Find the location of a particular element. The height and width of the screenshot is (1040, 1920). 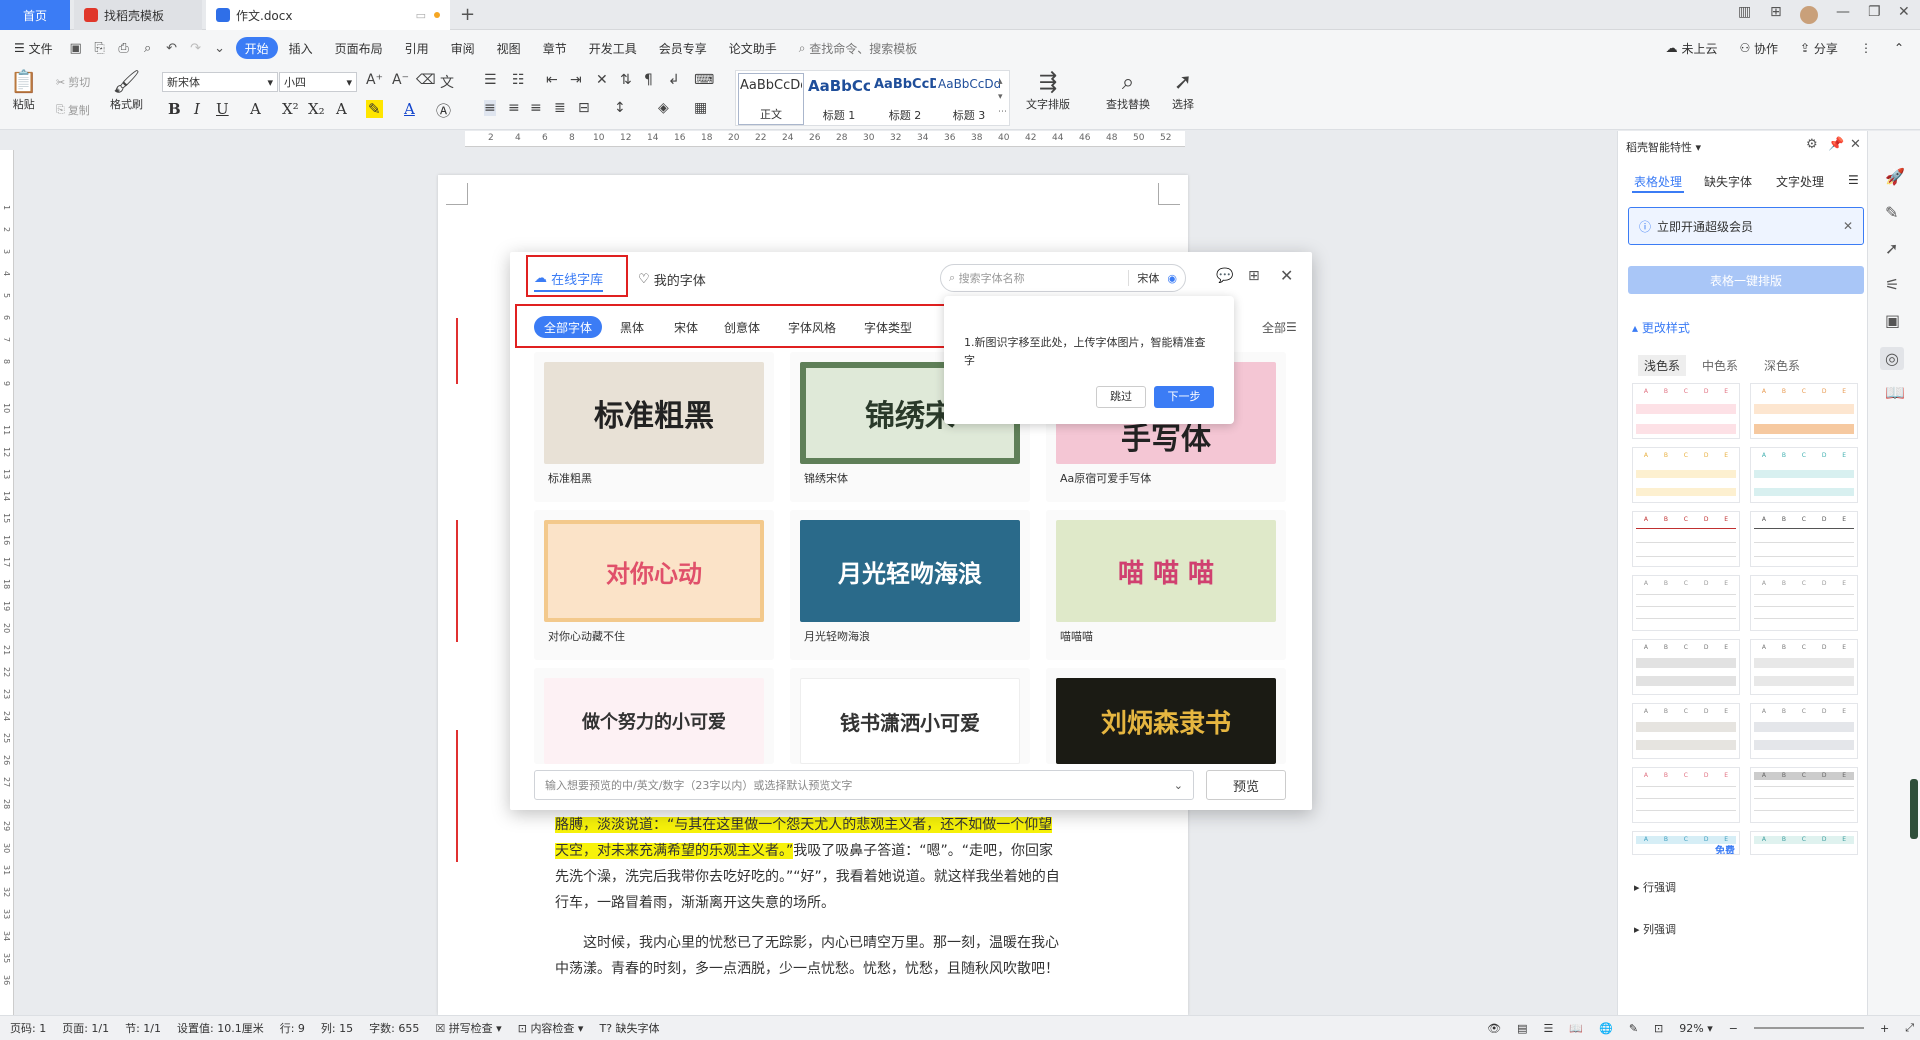

category-all: 全部字体 is located at coordinates (568, 327).